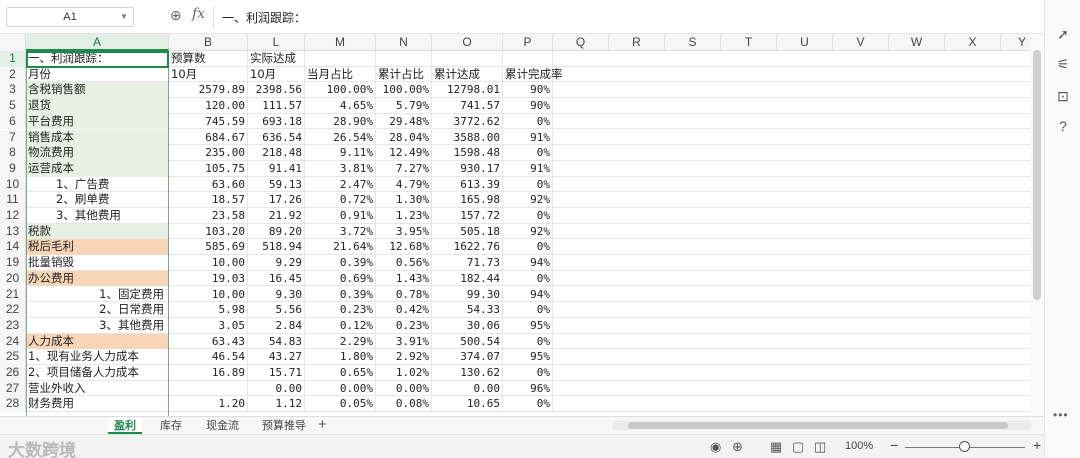  I want to click on table-cell: 办公费用, so click(97, 278).